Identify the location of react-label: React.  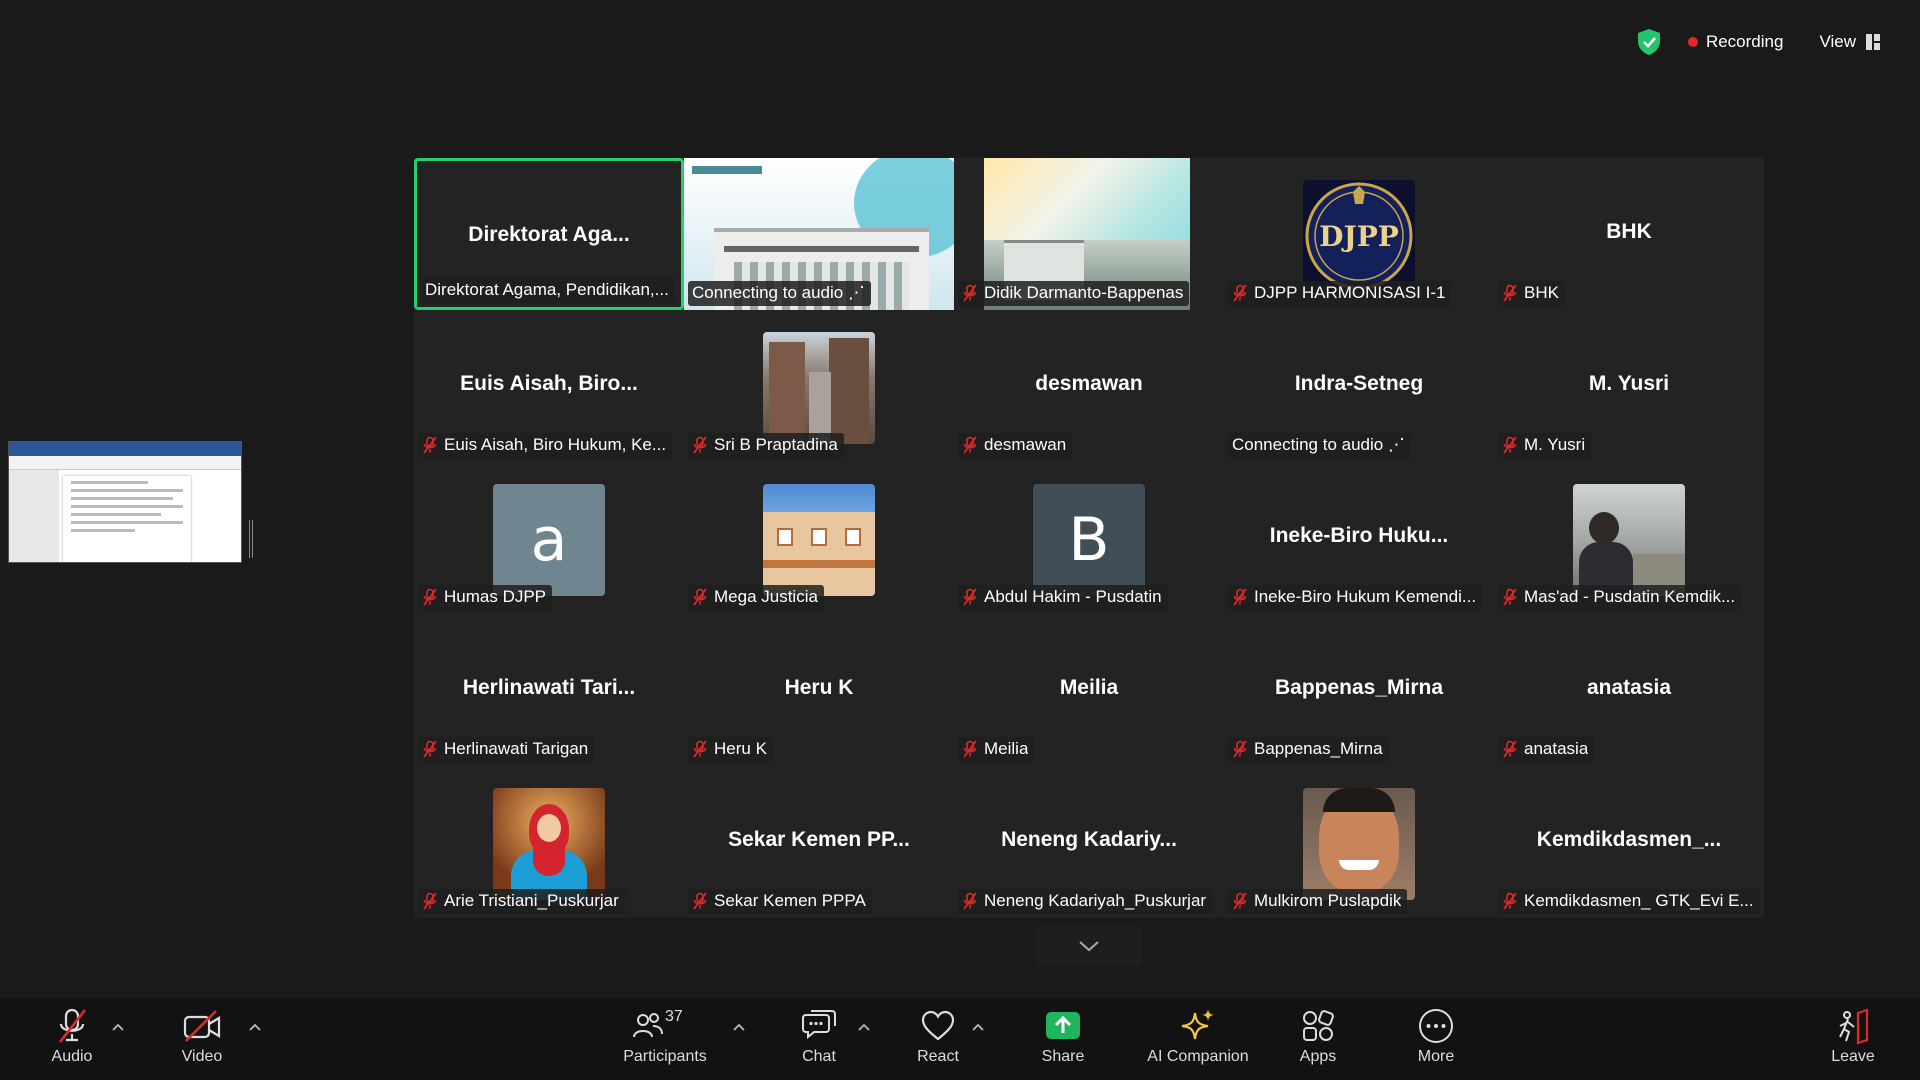
(938, 1056).